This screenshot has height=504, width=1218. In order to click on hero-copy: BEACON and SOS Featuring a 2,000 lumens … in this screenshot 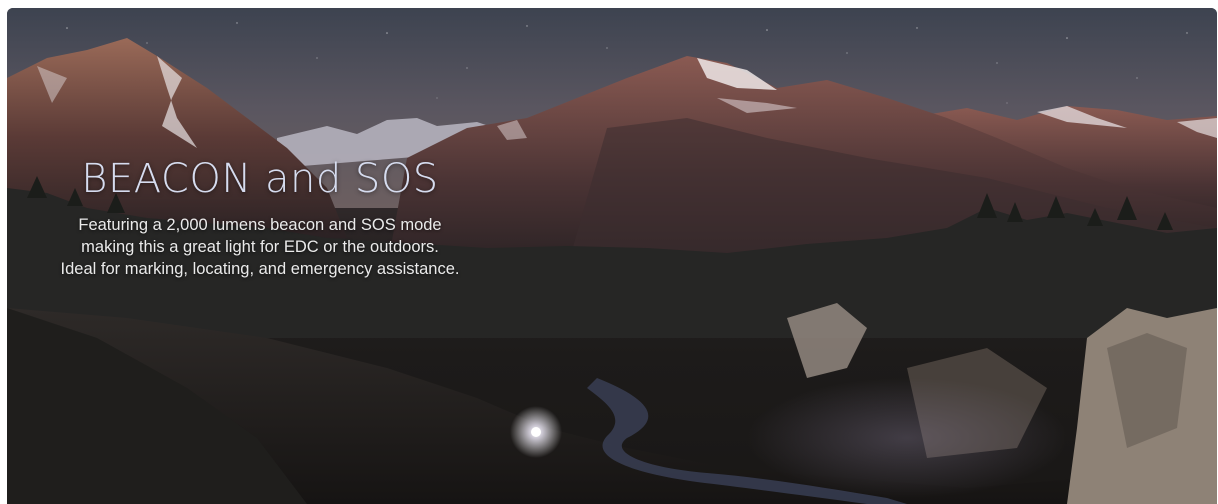, I will do `click(260, 219)`.